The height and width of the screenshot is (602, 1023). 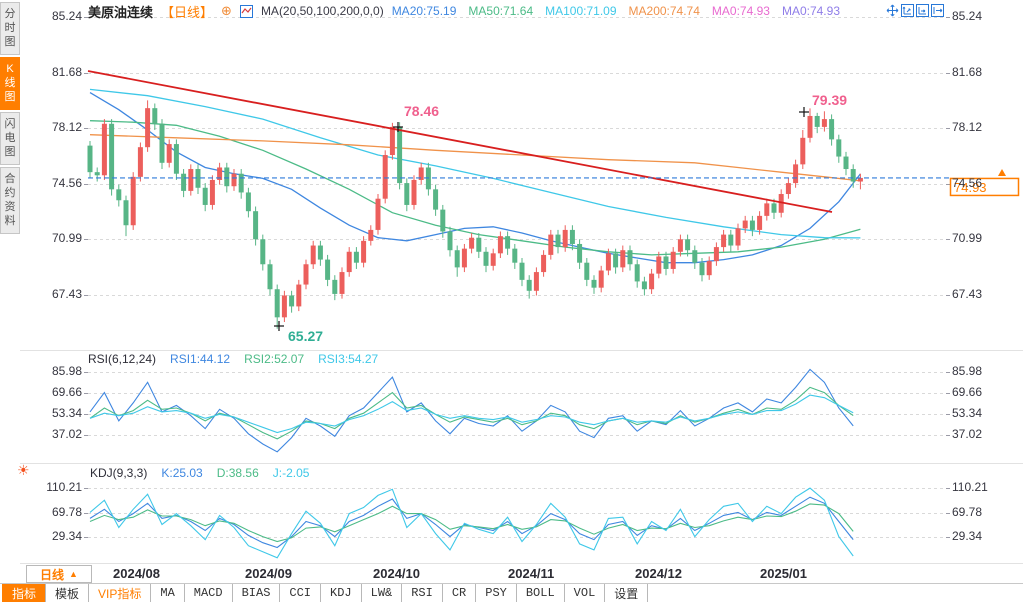 What do you see at coordinates (208, 593) in the screenshot?
I see `toolbar-tab-MACD: MACD` at bounding box center [208, 593].